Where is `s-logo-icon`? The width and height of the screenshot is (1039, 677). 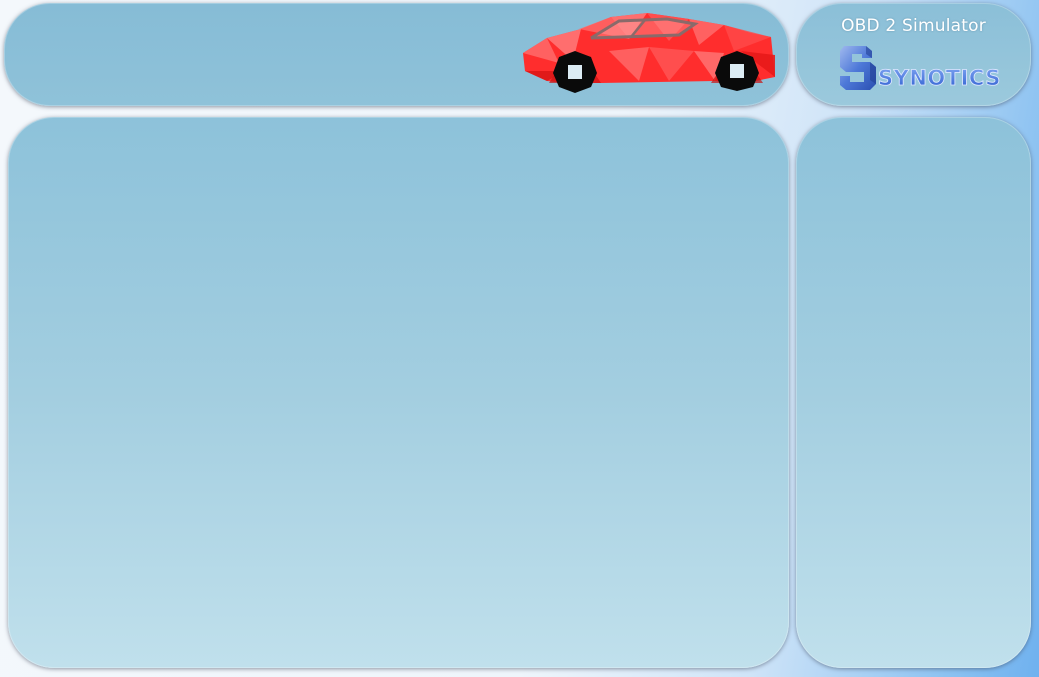 s-logo-icon is located at coordinates (858, 68).